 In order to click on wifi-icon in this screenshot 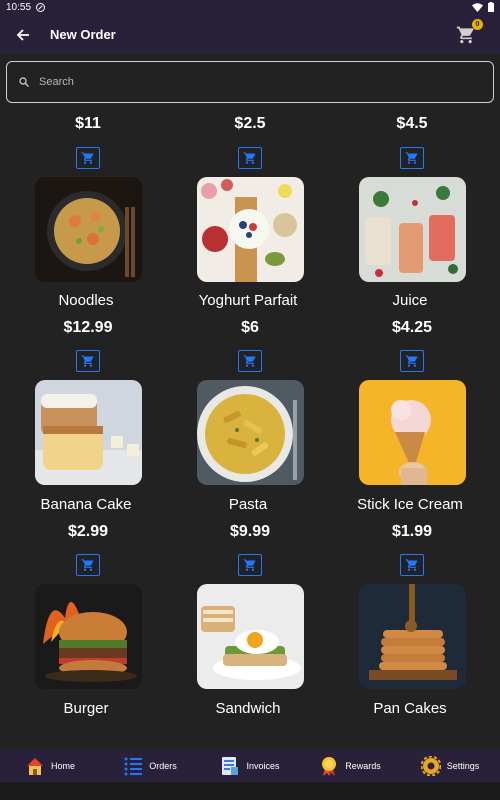, I will do `click(477, 7)`.